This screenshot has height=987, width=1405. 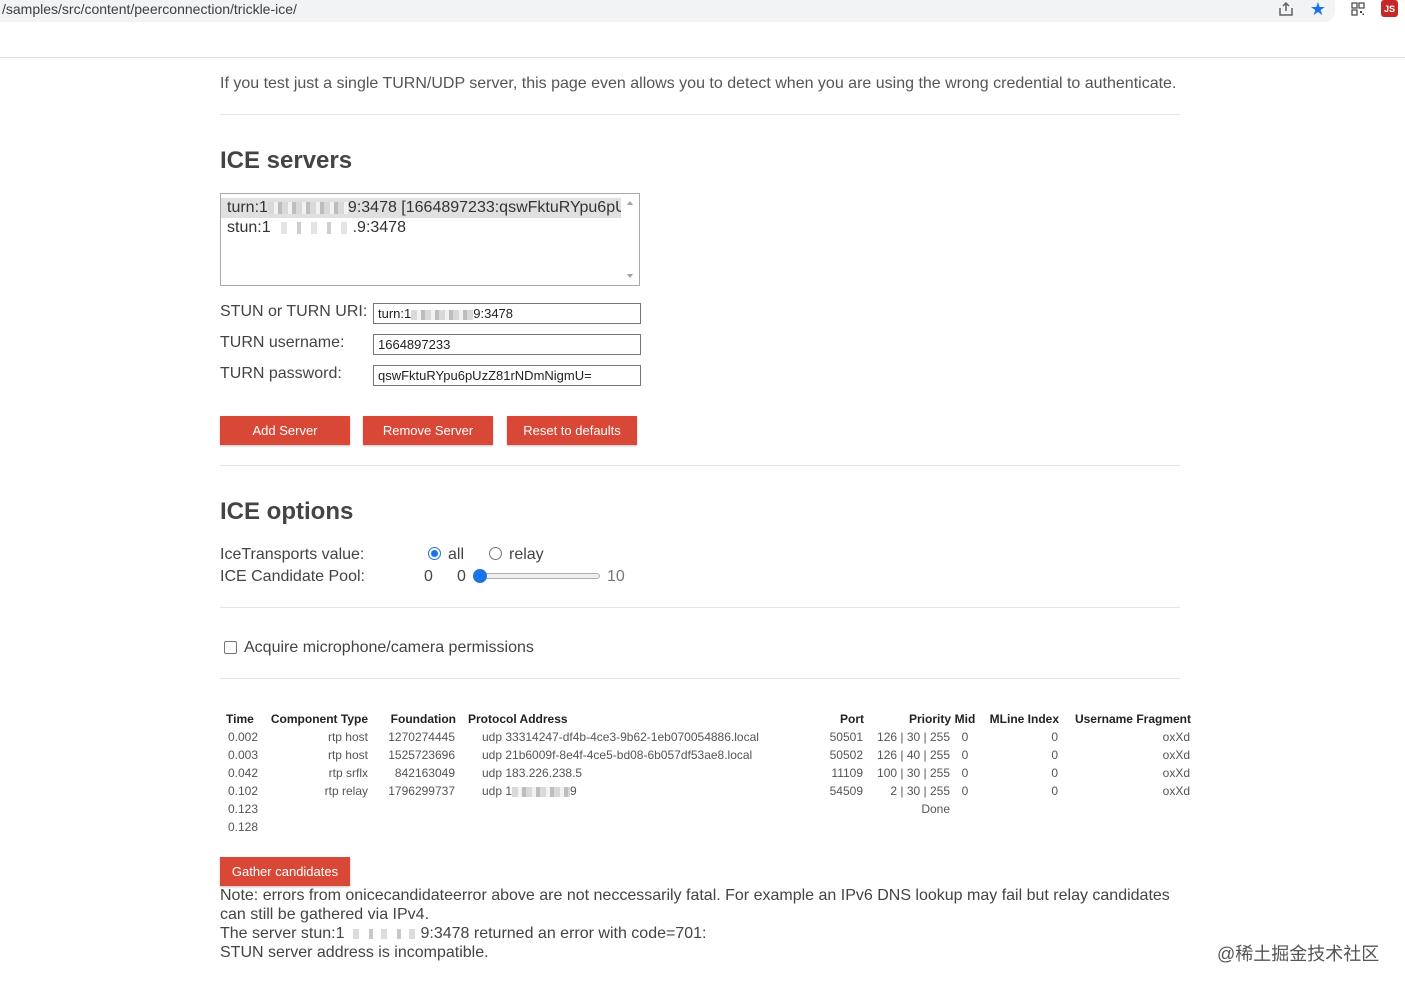 I want to click on cell-foundation: 842163049, so click(x=424, y=773).